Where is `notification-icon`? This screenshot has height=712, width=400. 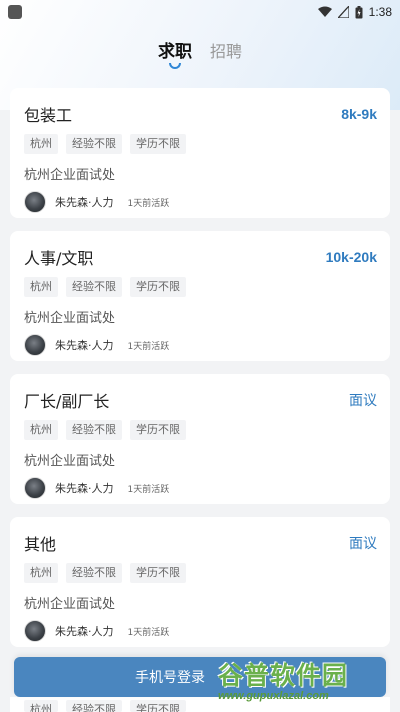
notification-icon is located at coordinates (15, 12).